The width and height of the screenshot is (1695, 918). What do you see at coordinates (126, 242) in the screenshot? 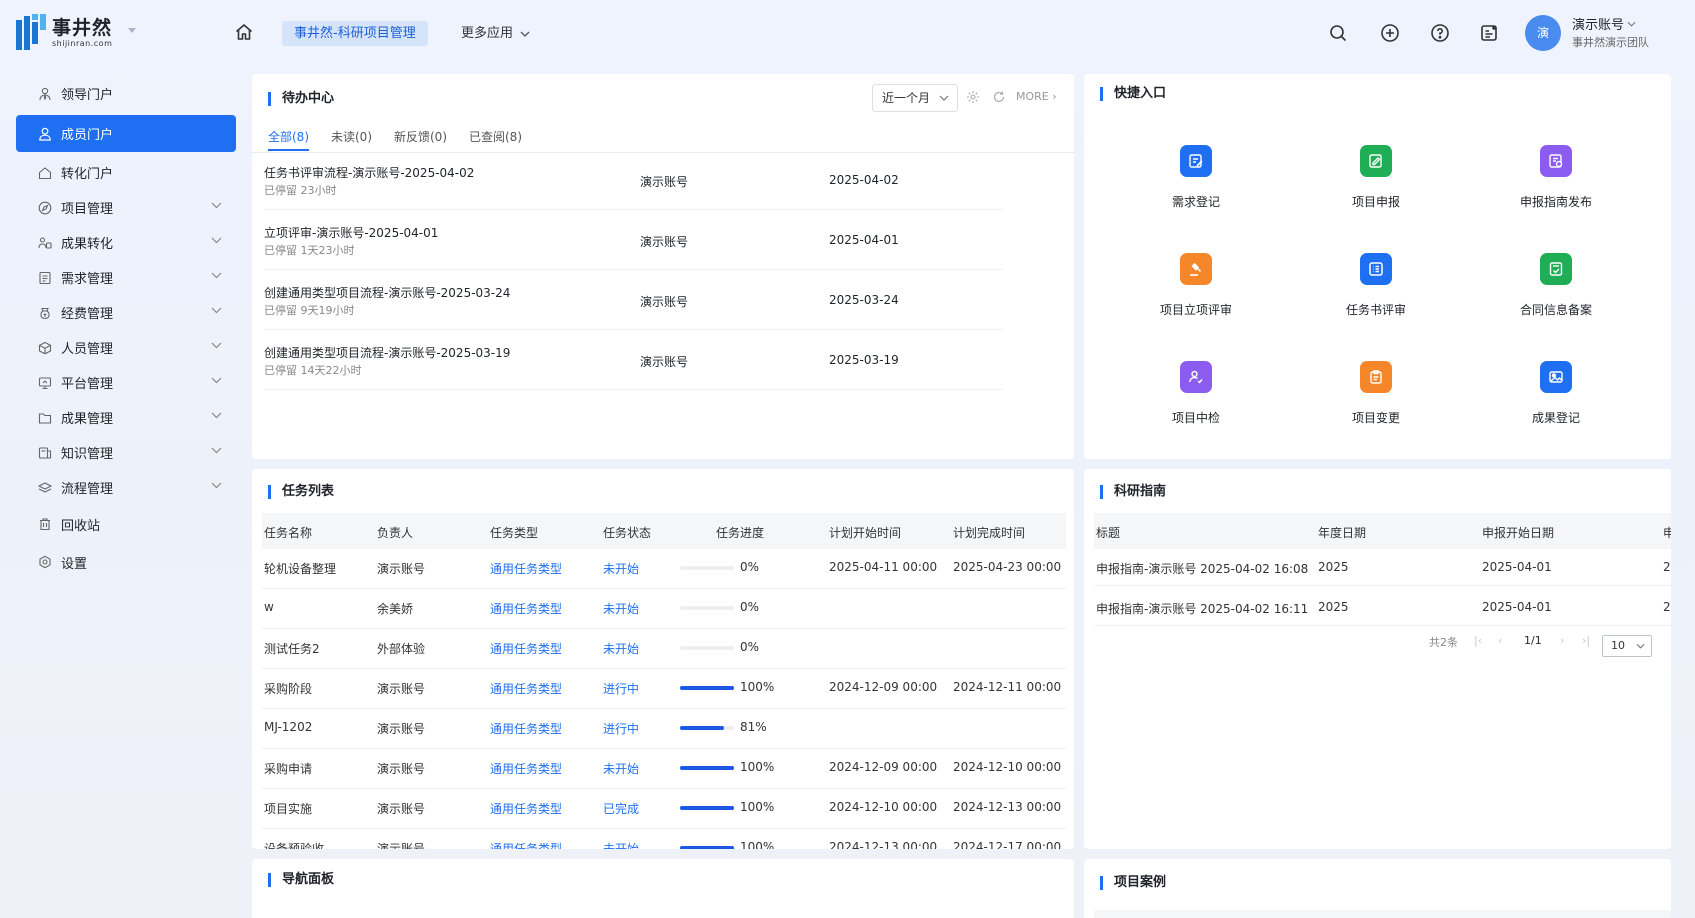
I see `sidebar-item-achievement-transfer: 成果转化` at bounding box center [126, 242].